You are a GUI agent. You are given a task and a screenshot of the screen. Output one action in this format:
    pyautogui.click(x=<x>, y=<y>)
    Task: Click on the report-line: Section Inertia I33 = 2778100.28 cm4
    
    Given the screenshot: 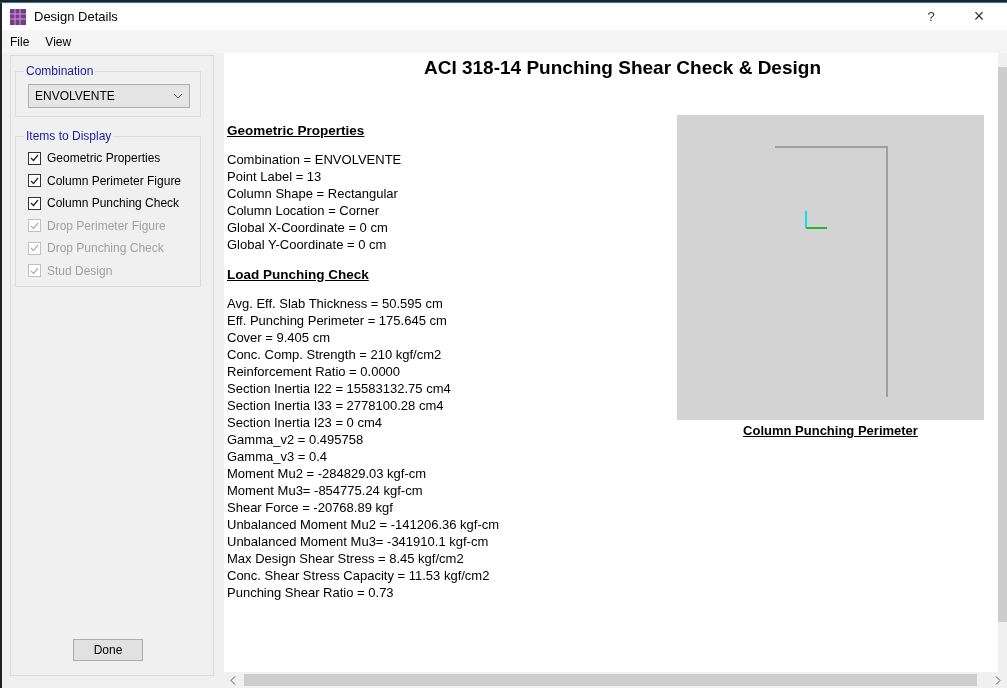 What is the action you would take?
    pyautogui.click(x=335, y=405)
    